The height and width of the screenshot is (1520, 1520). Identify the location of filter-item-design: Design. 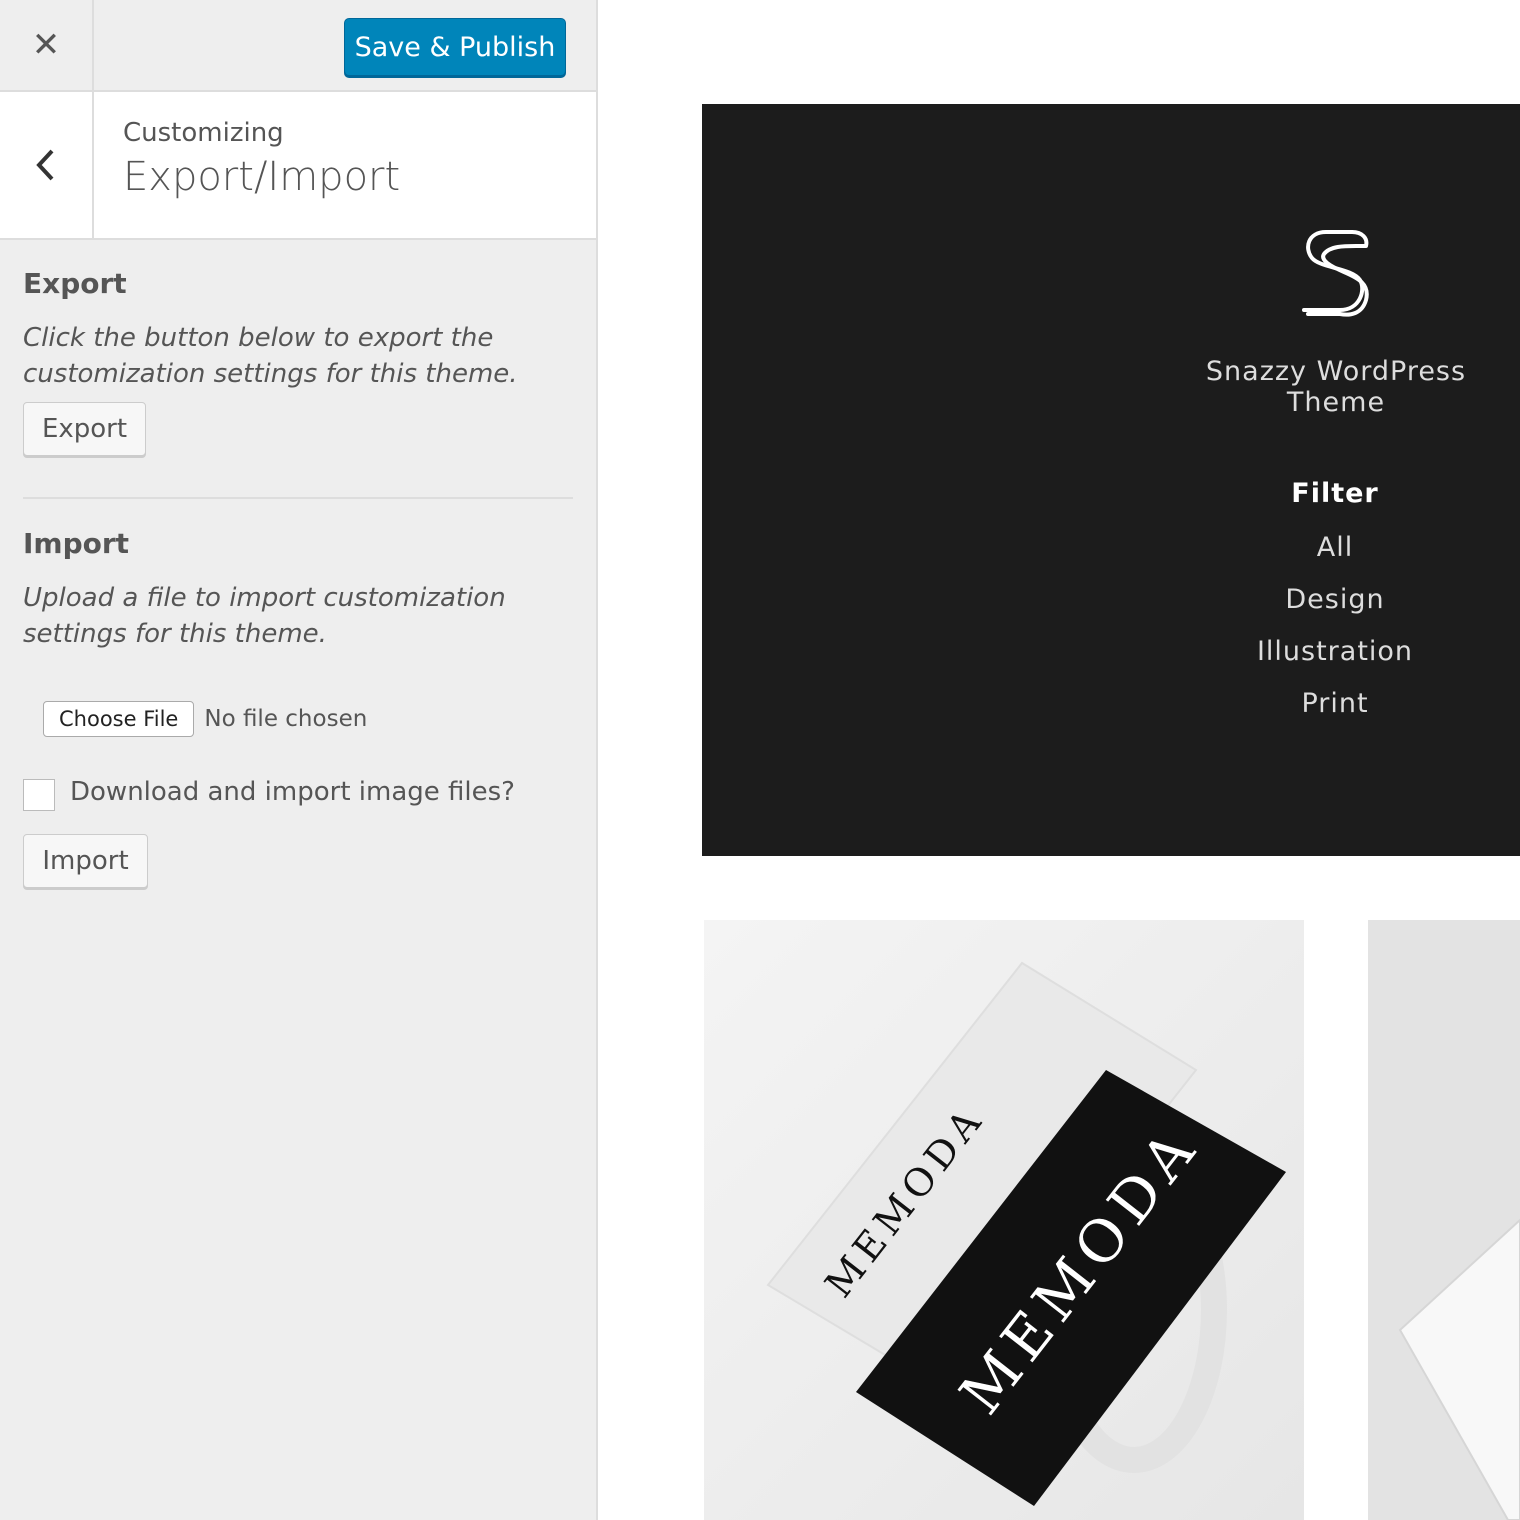
(1335, 599).